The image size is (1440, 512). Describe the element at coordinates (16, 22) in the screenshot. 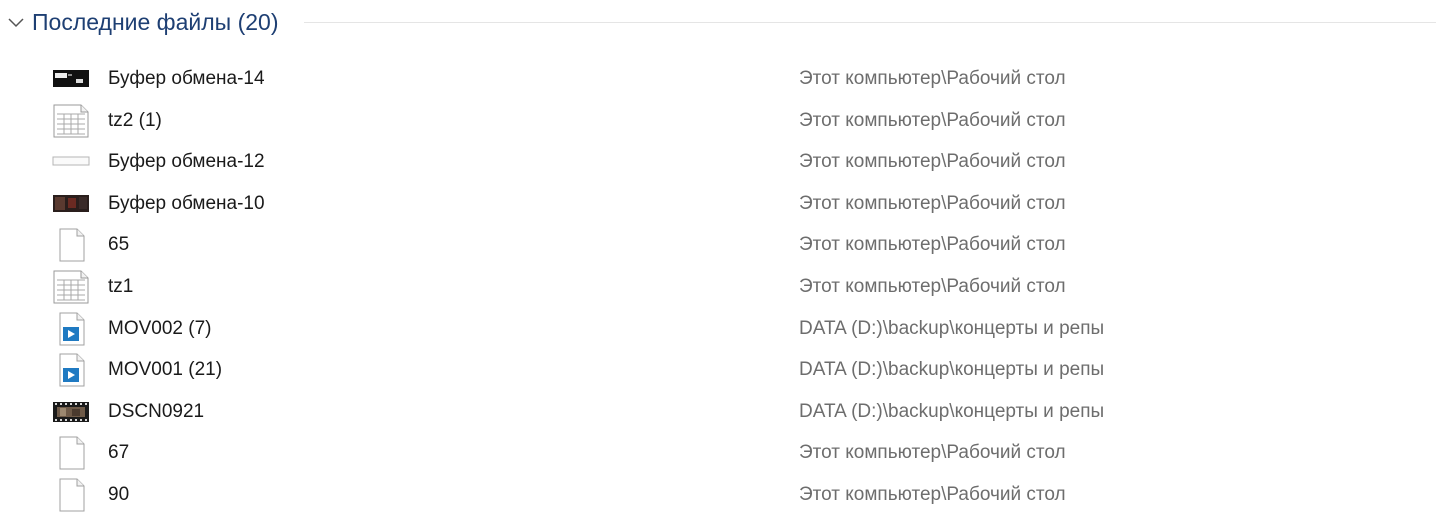

I see `chevron-down-icon` at that location.